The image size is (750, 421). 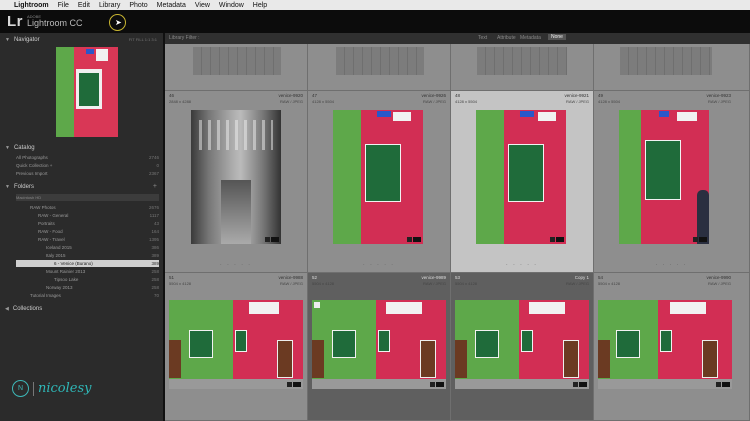 What do you see at coordinates (87, 247) in the screenshot?
I see `folder-item: Iceland 2015 386` at bounding box center [87, 247].